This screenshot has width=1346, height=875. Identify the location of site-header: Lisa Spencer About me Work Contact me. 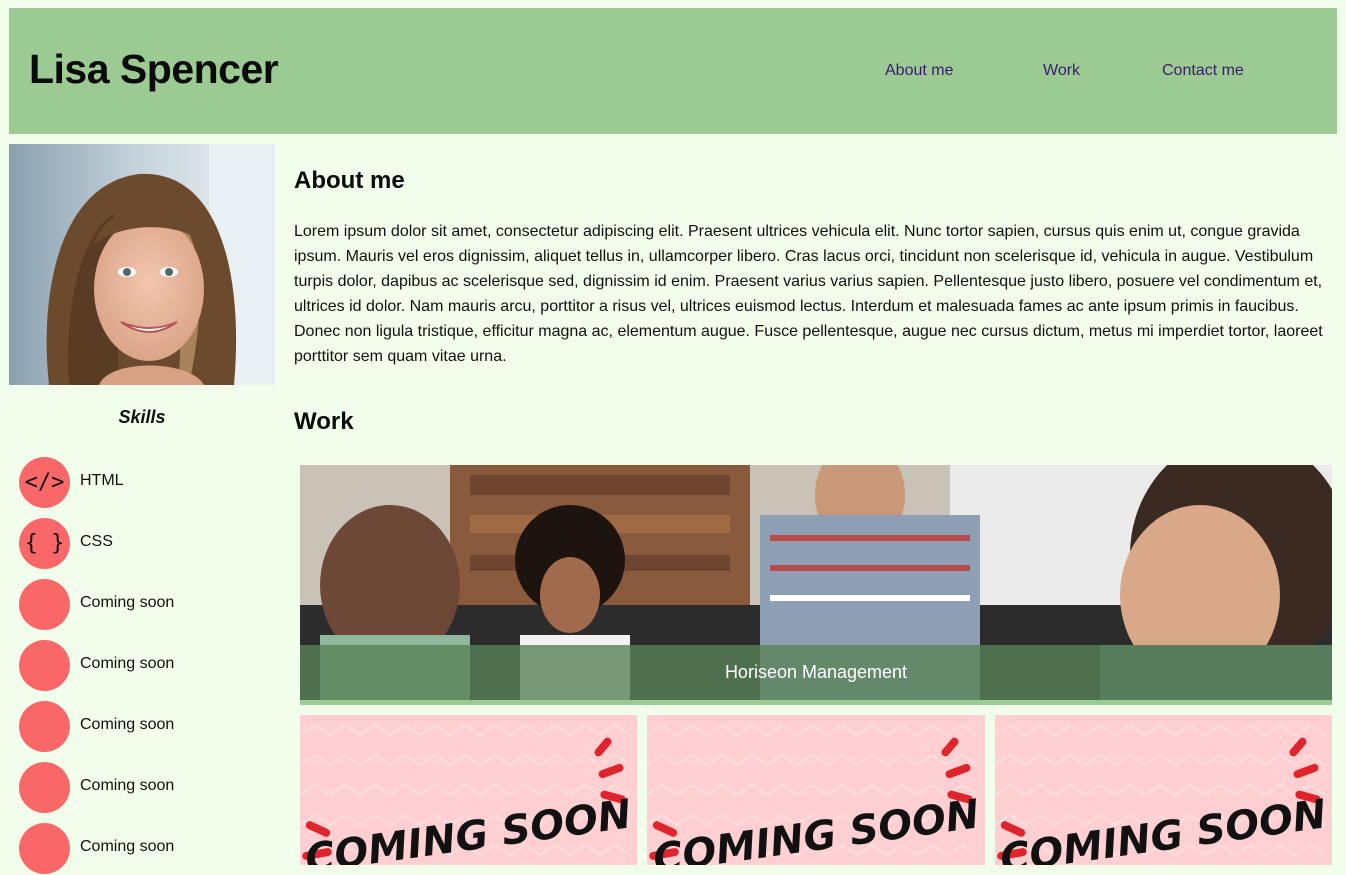
(673, 71).